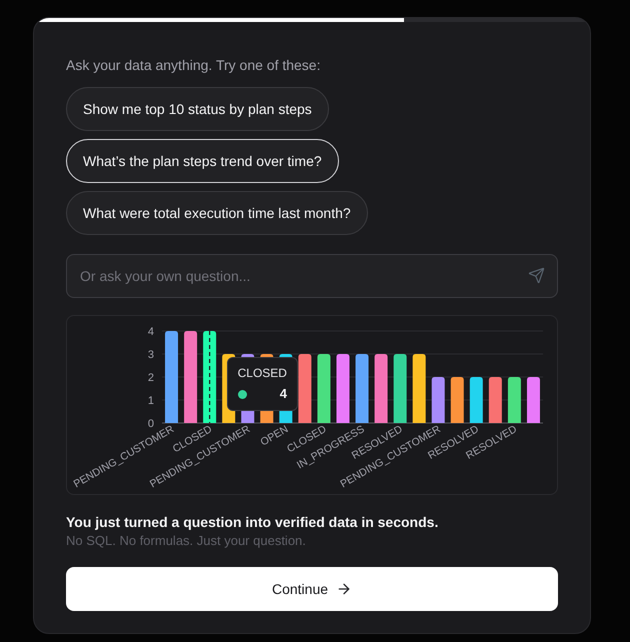 The width and height of the screenshot is (630, 642). I want to click on send-button, so click(536, 275).